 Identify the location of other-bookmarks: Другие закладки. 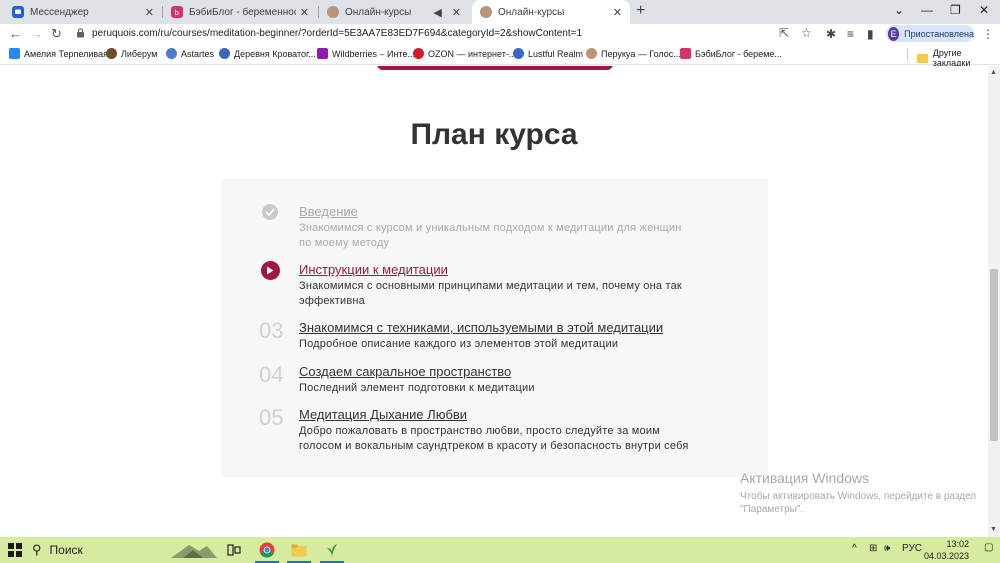
(958, 58).